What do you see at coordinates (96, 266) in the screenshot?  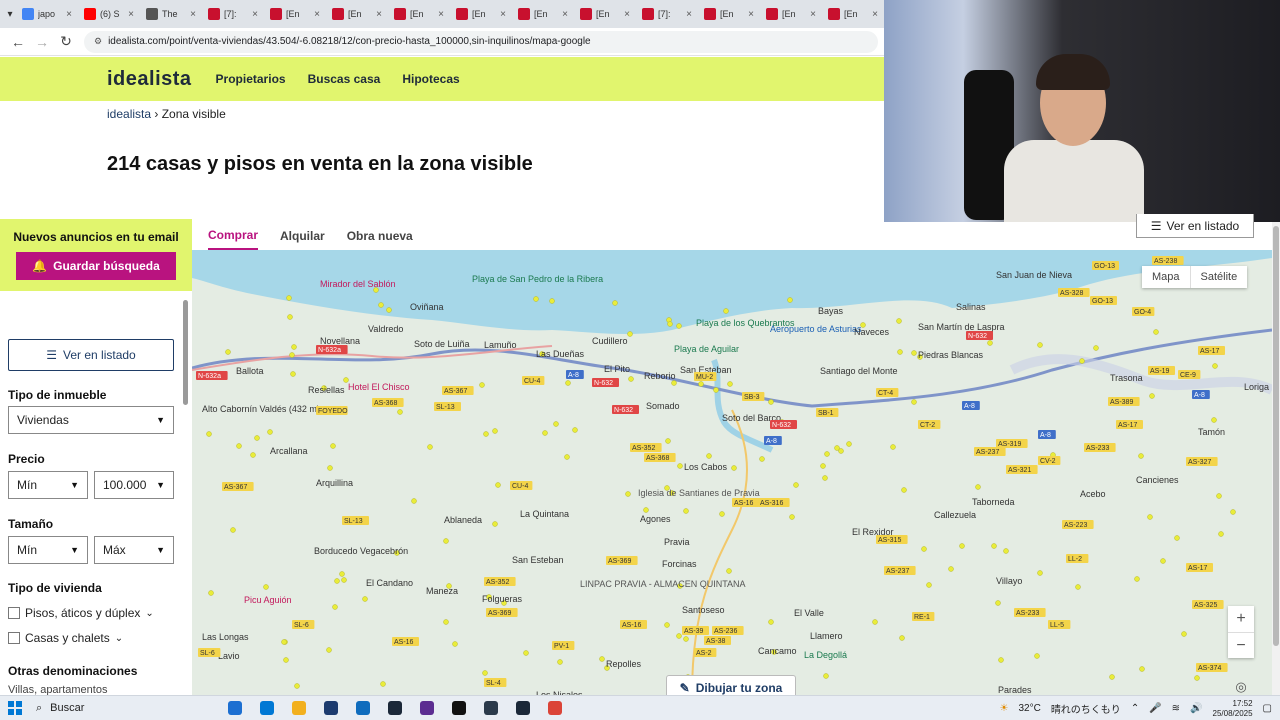 I see `save-search-button: 🔔 Guardar búsqueda` at bounding box center [96, 266].